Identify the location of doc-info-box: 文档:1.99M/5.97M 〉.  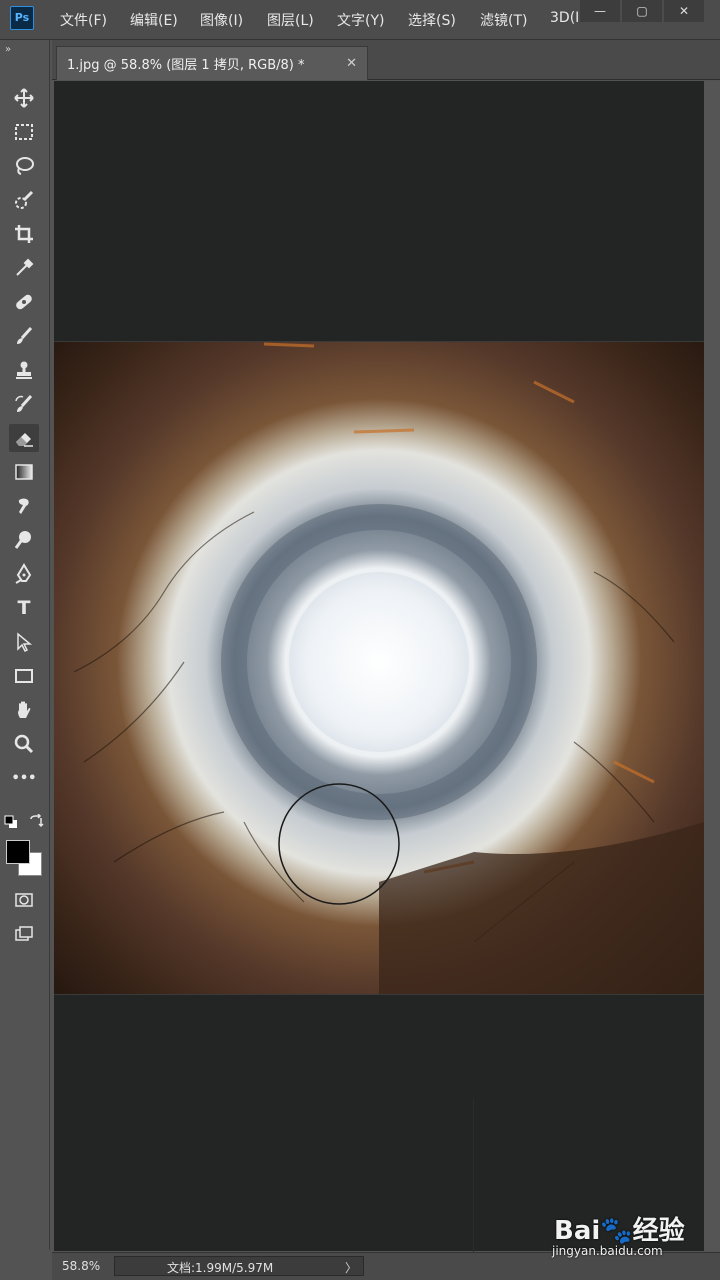
(239, 1266).